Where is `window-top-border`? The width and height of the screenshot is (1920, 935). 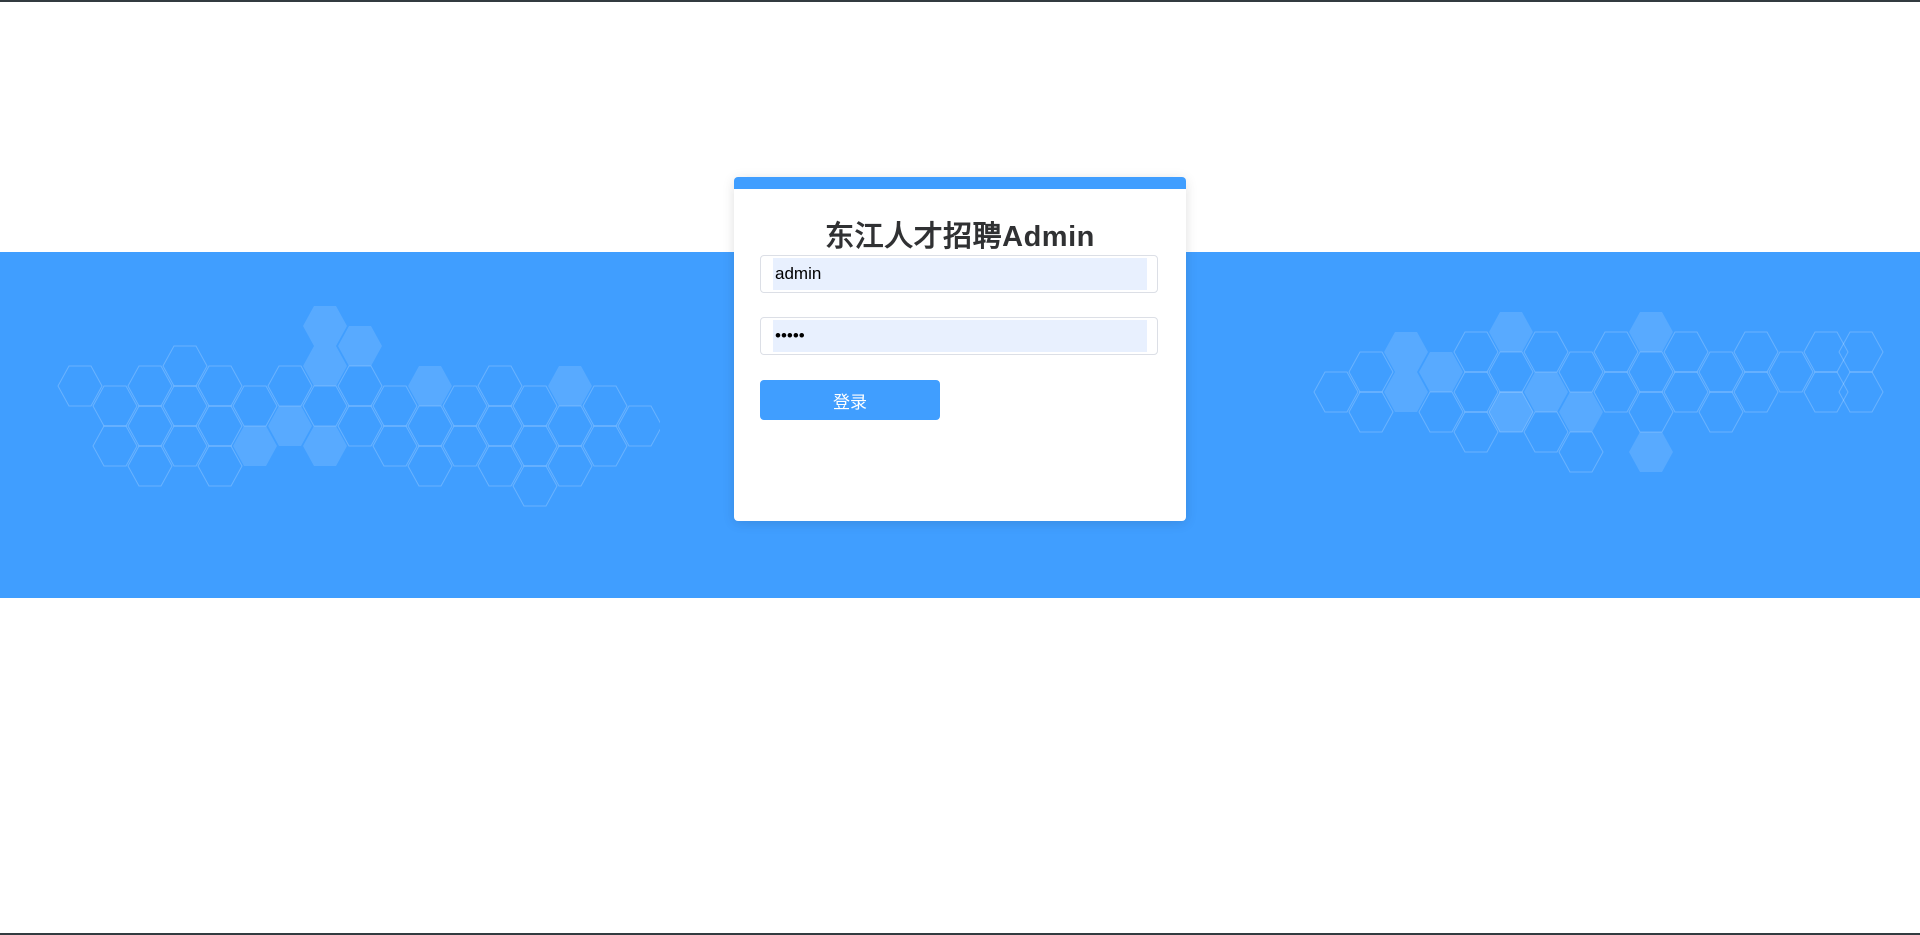 window-top-border is located at coordinates (960, 1).